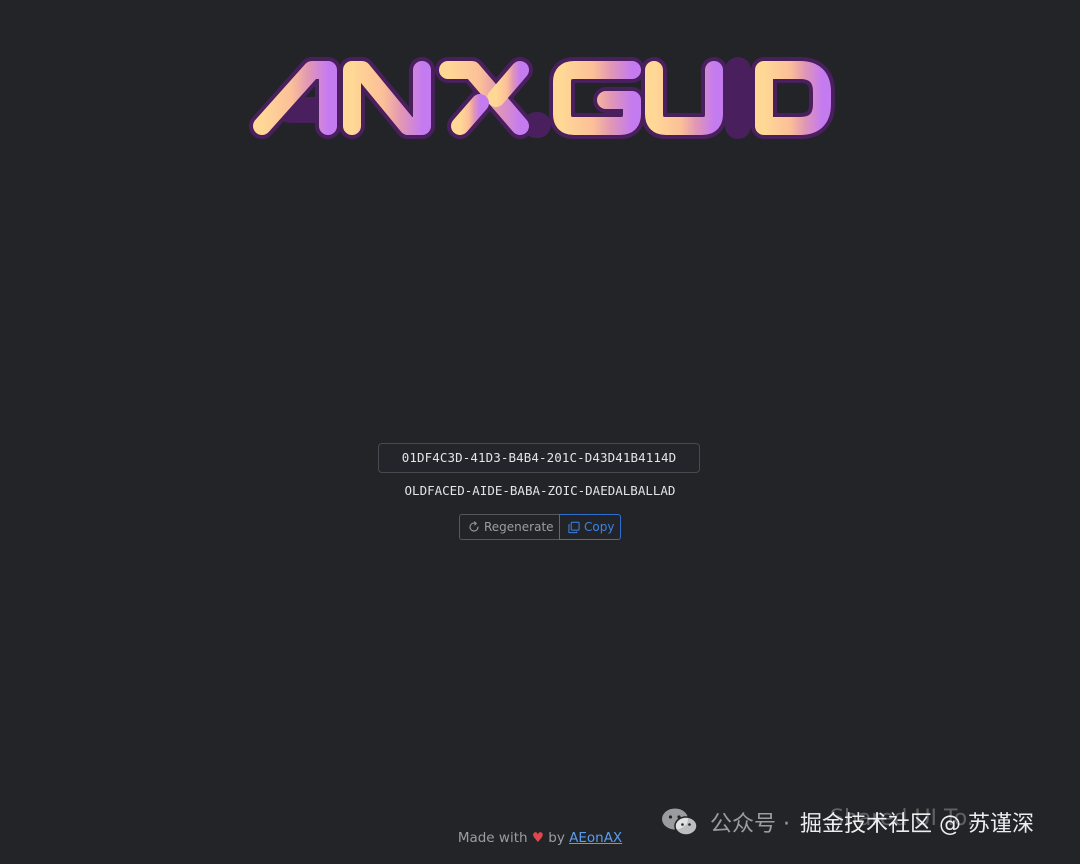 This screenshot has width=1080, height=864. I want to click on logo-letters, so click(542, 98).